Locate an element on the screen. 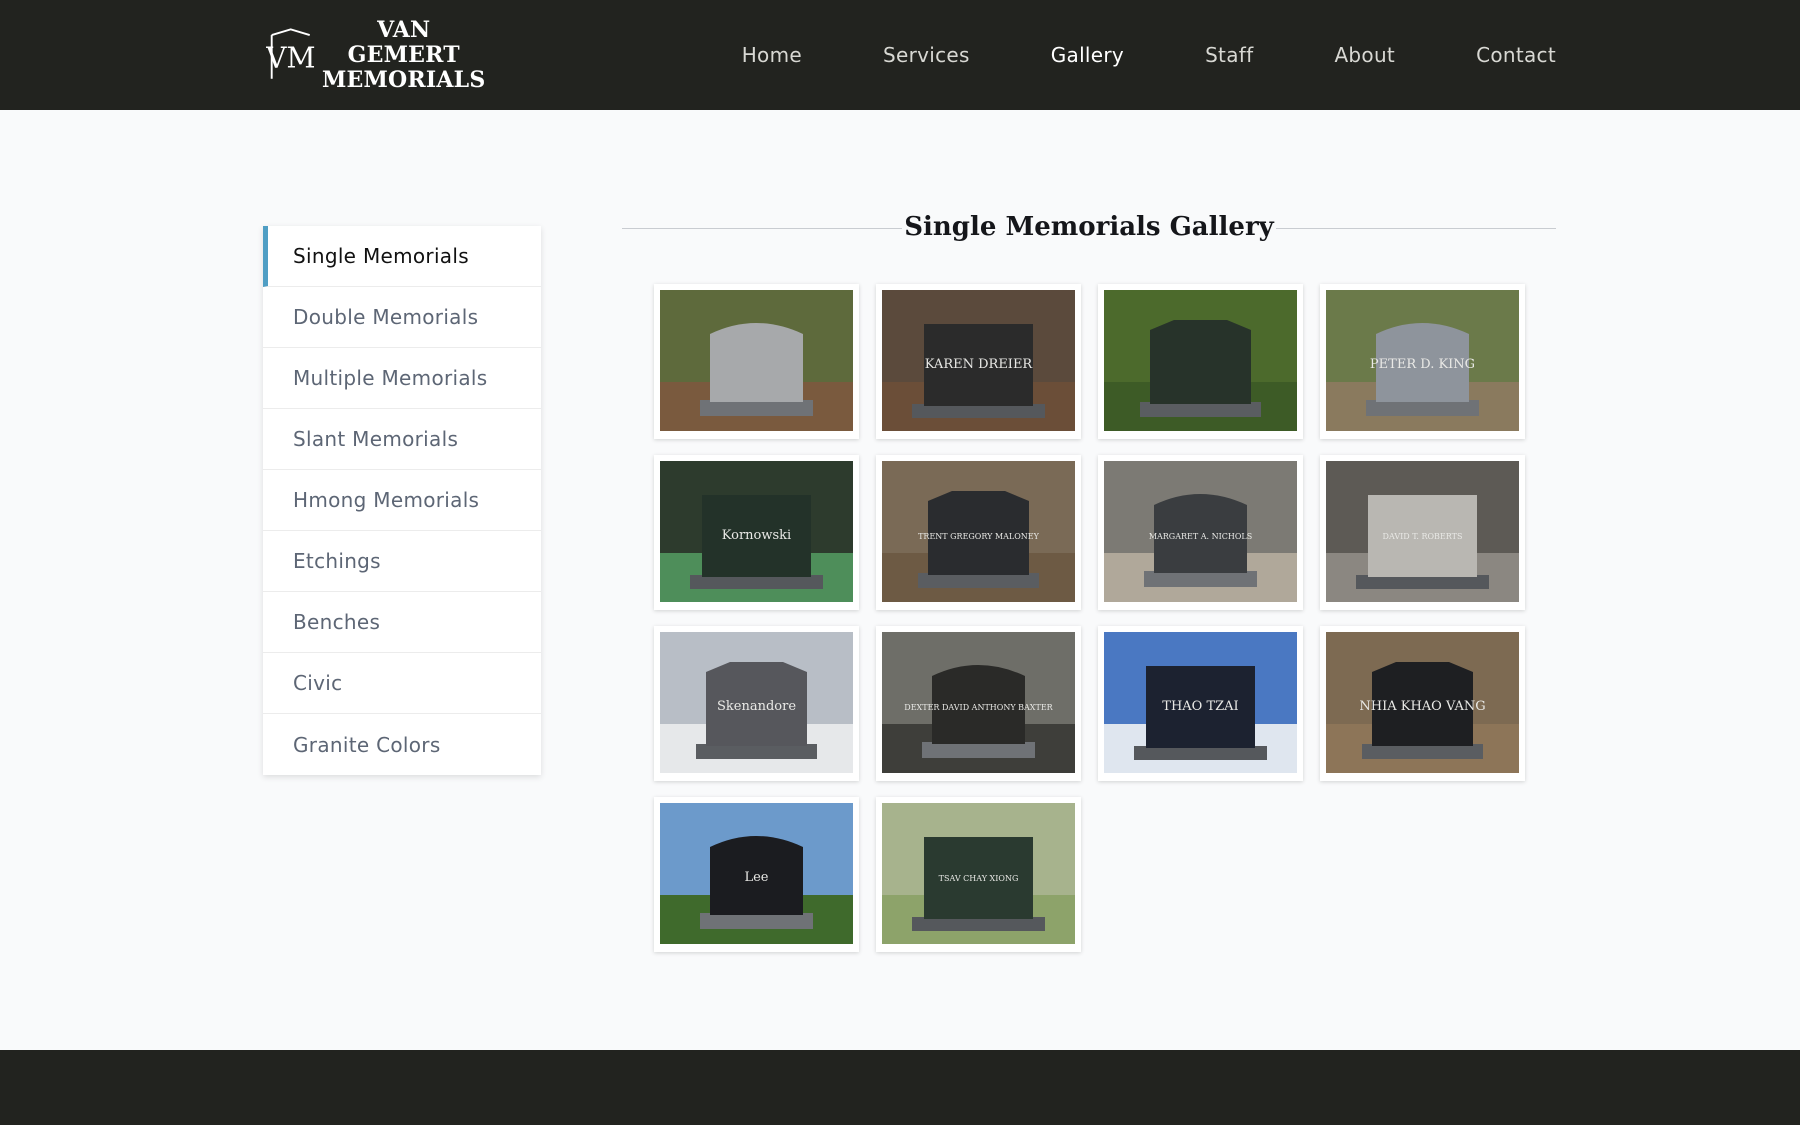 This screenshot has height=1125, width=1800. gallery-thumbnail: Lee is located at coordinates (756, 874).